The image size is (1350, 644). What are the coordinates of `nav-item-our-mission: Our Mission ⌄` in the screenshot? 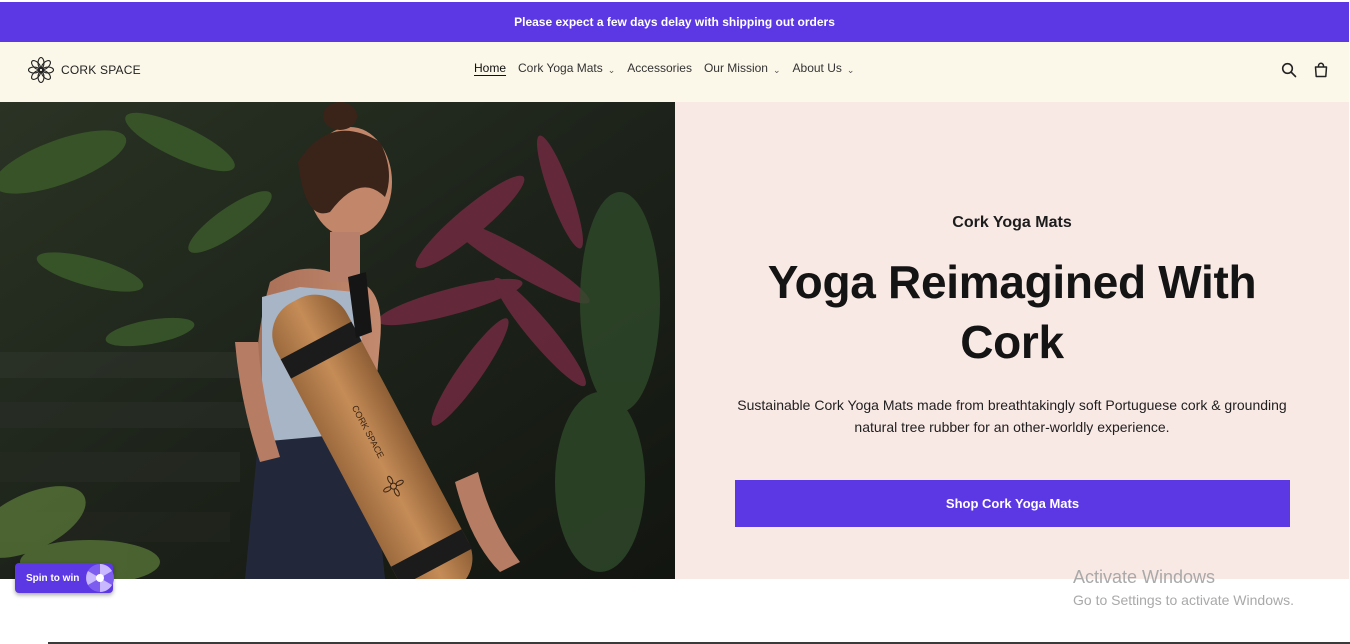 It's located at (742, 68).